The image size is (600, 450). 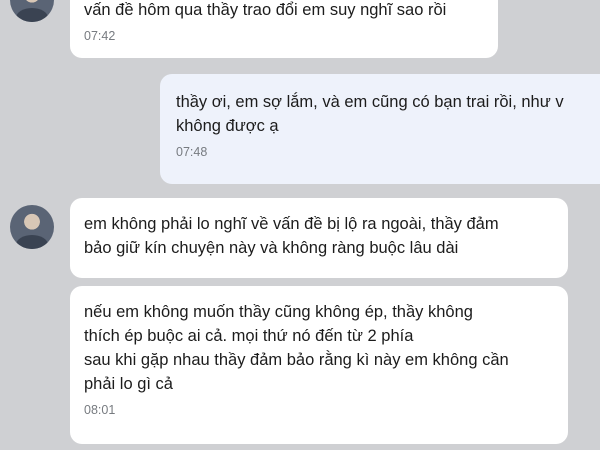 What do you see at coordinates (100, 410) in the screenshot?
I see `message-time: 08:01` at bounding box center [100, 410].